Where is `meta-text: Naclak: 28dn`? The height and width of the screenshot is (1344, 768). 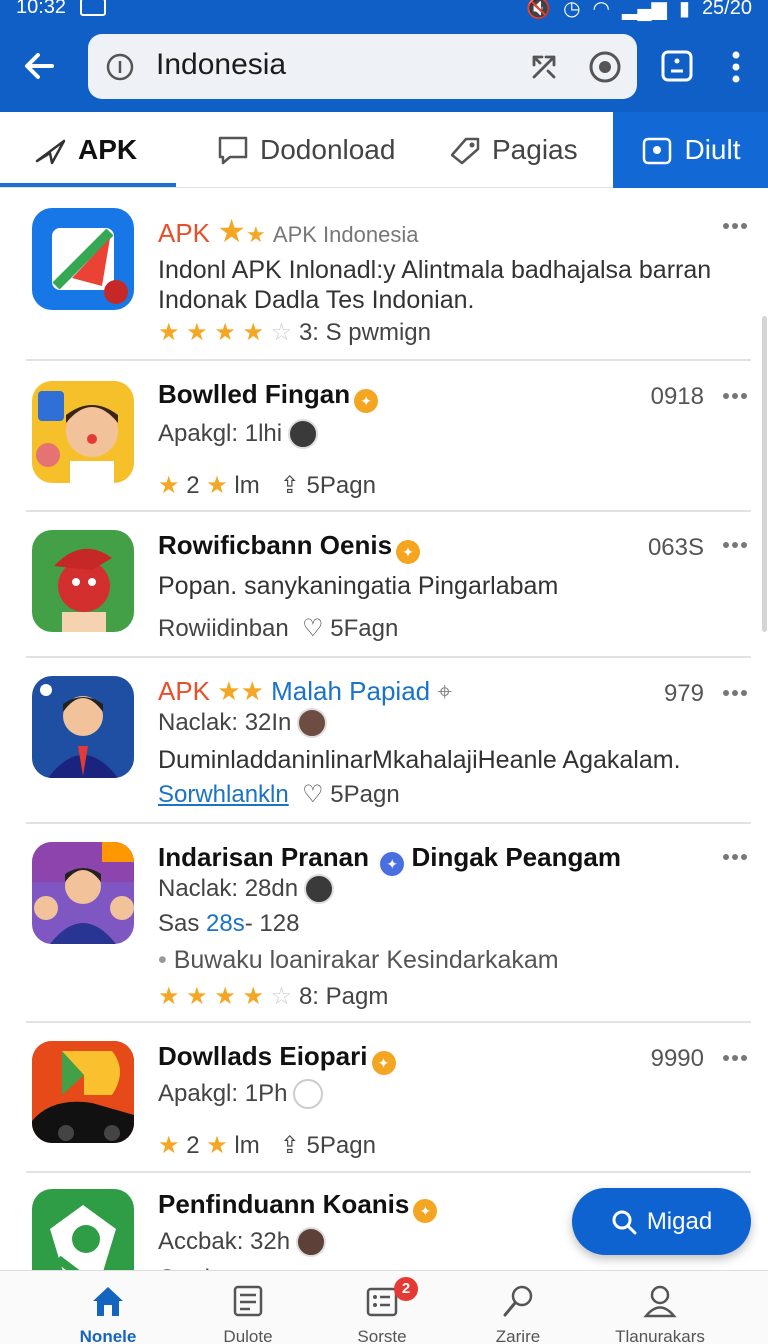 meta-text: Naclak: 28dn is located at coordinates (228, 888).